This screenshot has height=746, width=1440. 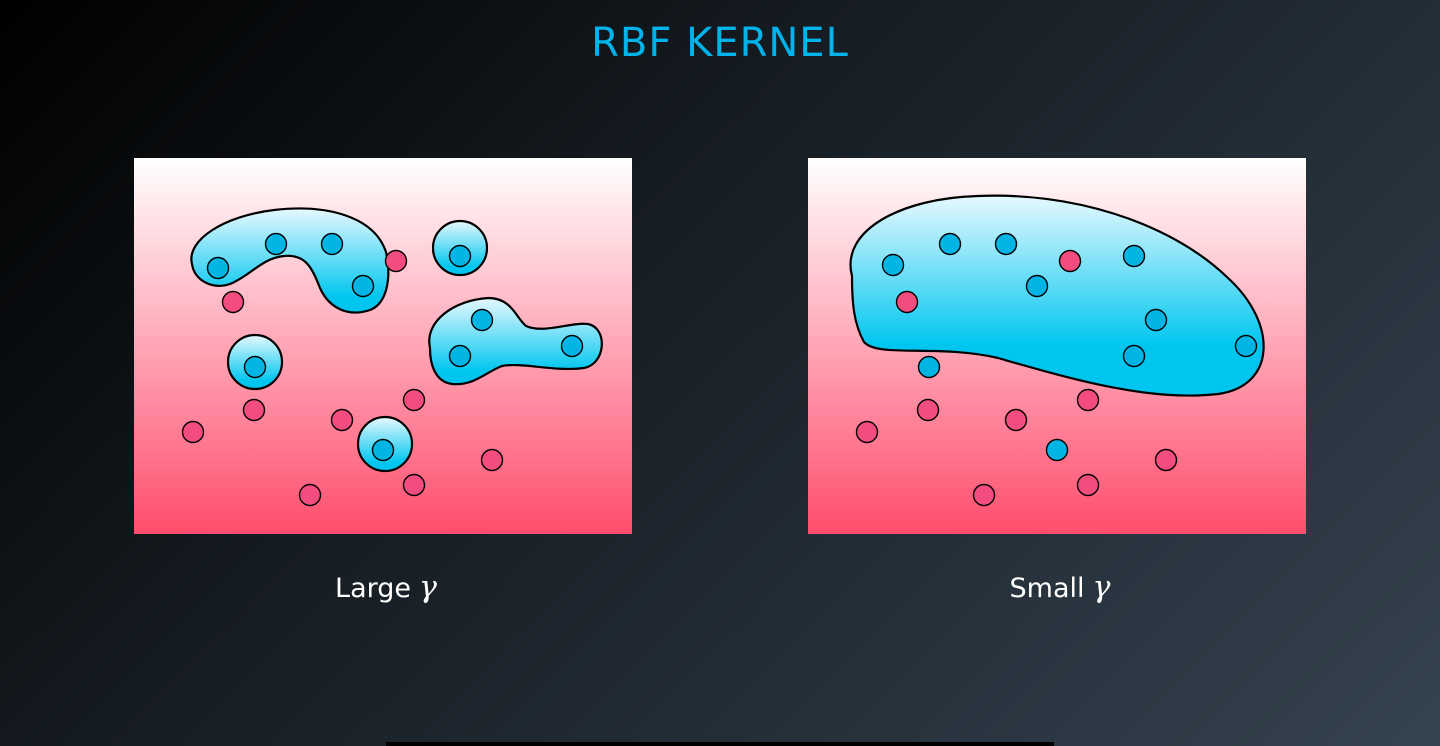 I want to click on label-text: Small, so click(x=1047, y=588).